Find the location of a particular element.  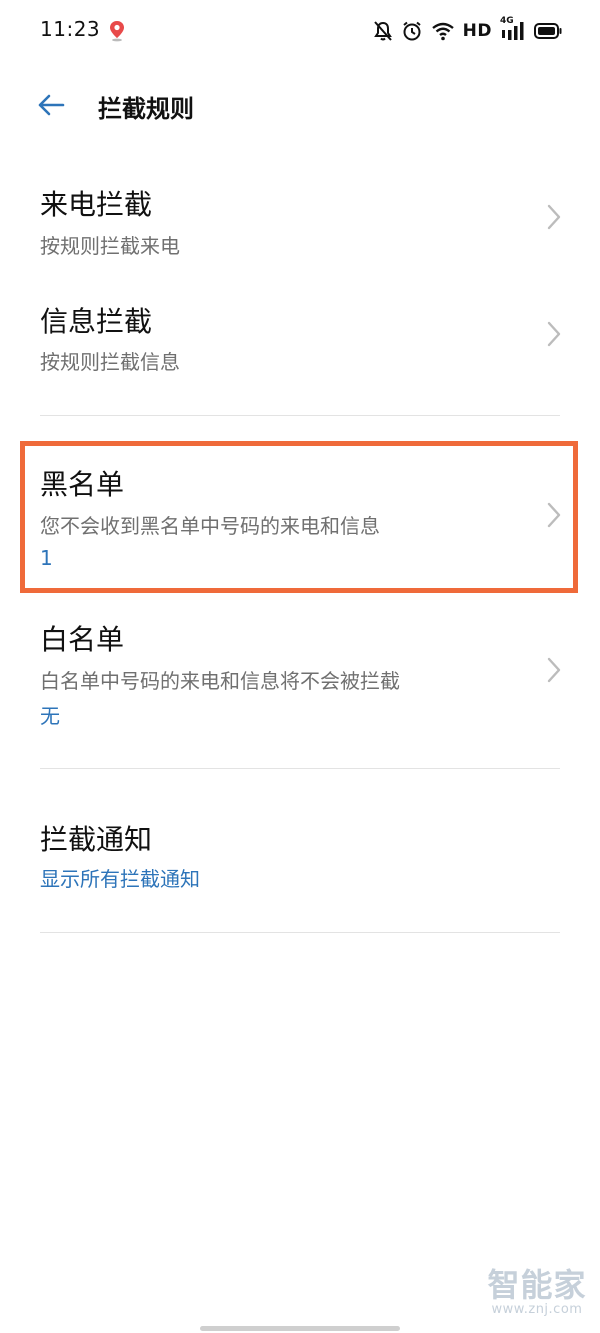

list-item-subtitle: 按规则拦截信息 is located at coordinates (110, 362).